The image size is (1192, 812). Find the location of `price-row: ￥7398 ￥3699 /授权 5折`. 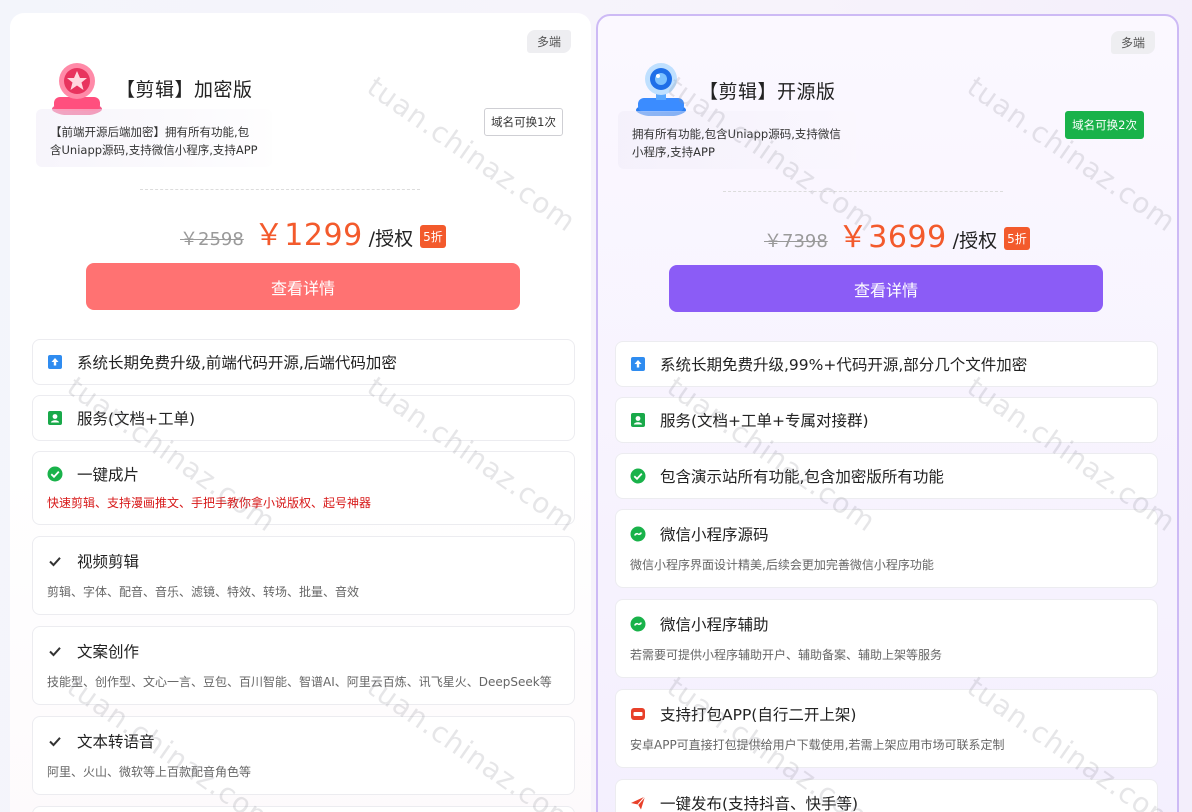

price-row: ￥7398 ￥3699 /授权 5折 is located at coordinates (897, 234).